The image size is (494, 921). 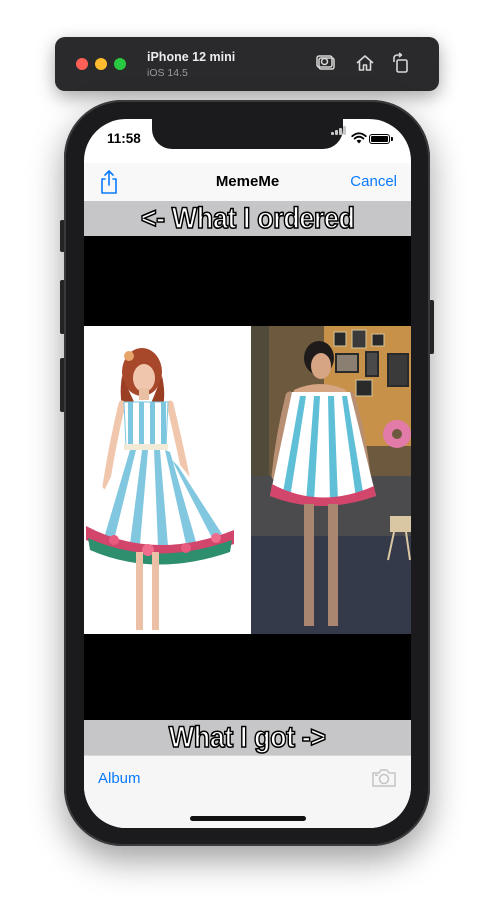 I want to click on cancel-button: Cancel, so click(x=373, y=181).